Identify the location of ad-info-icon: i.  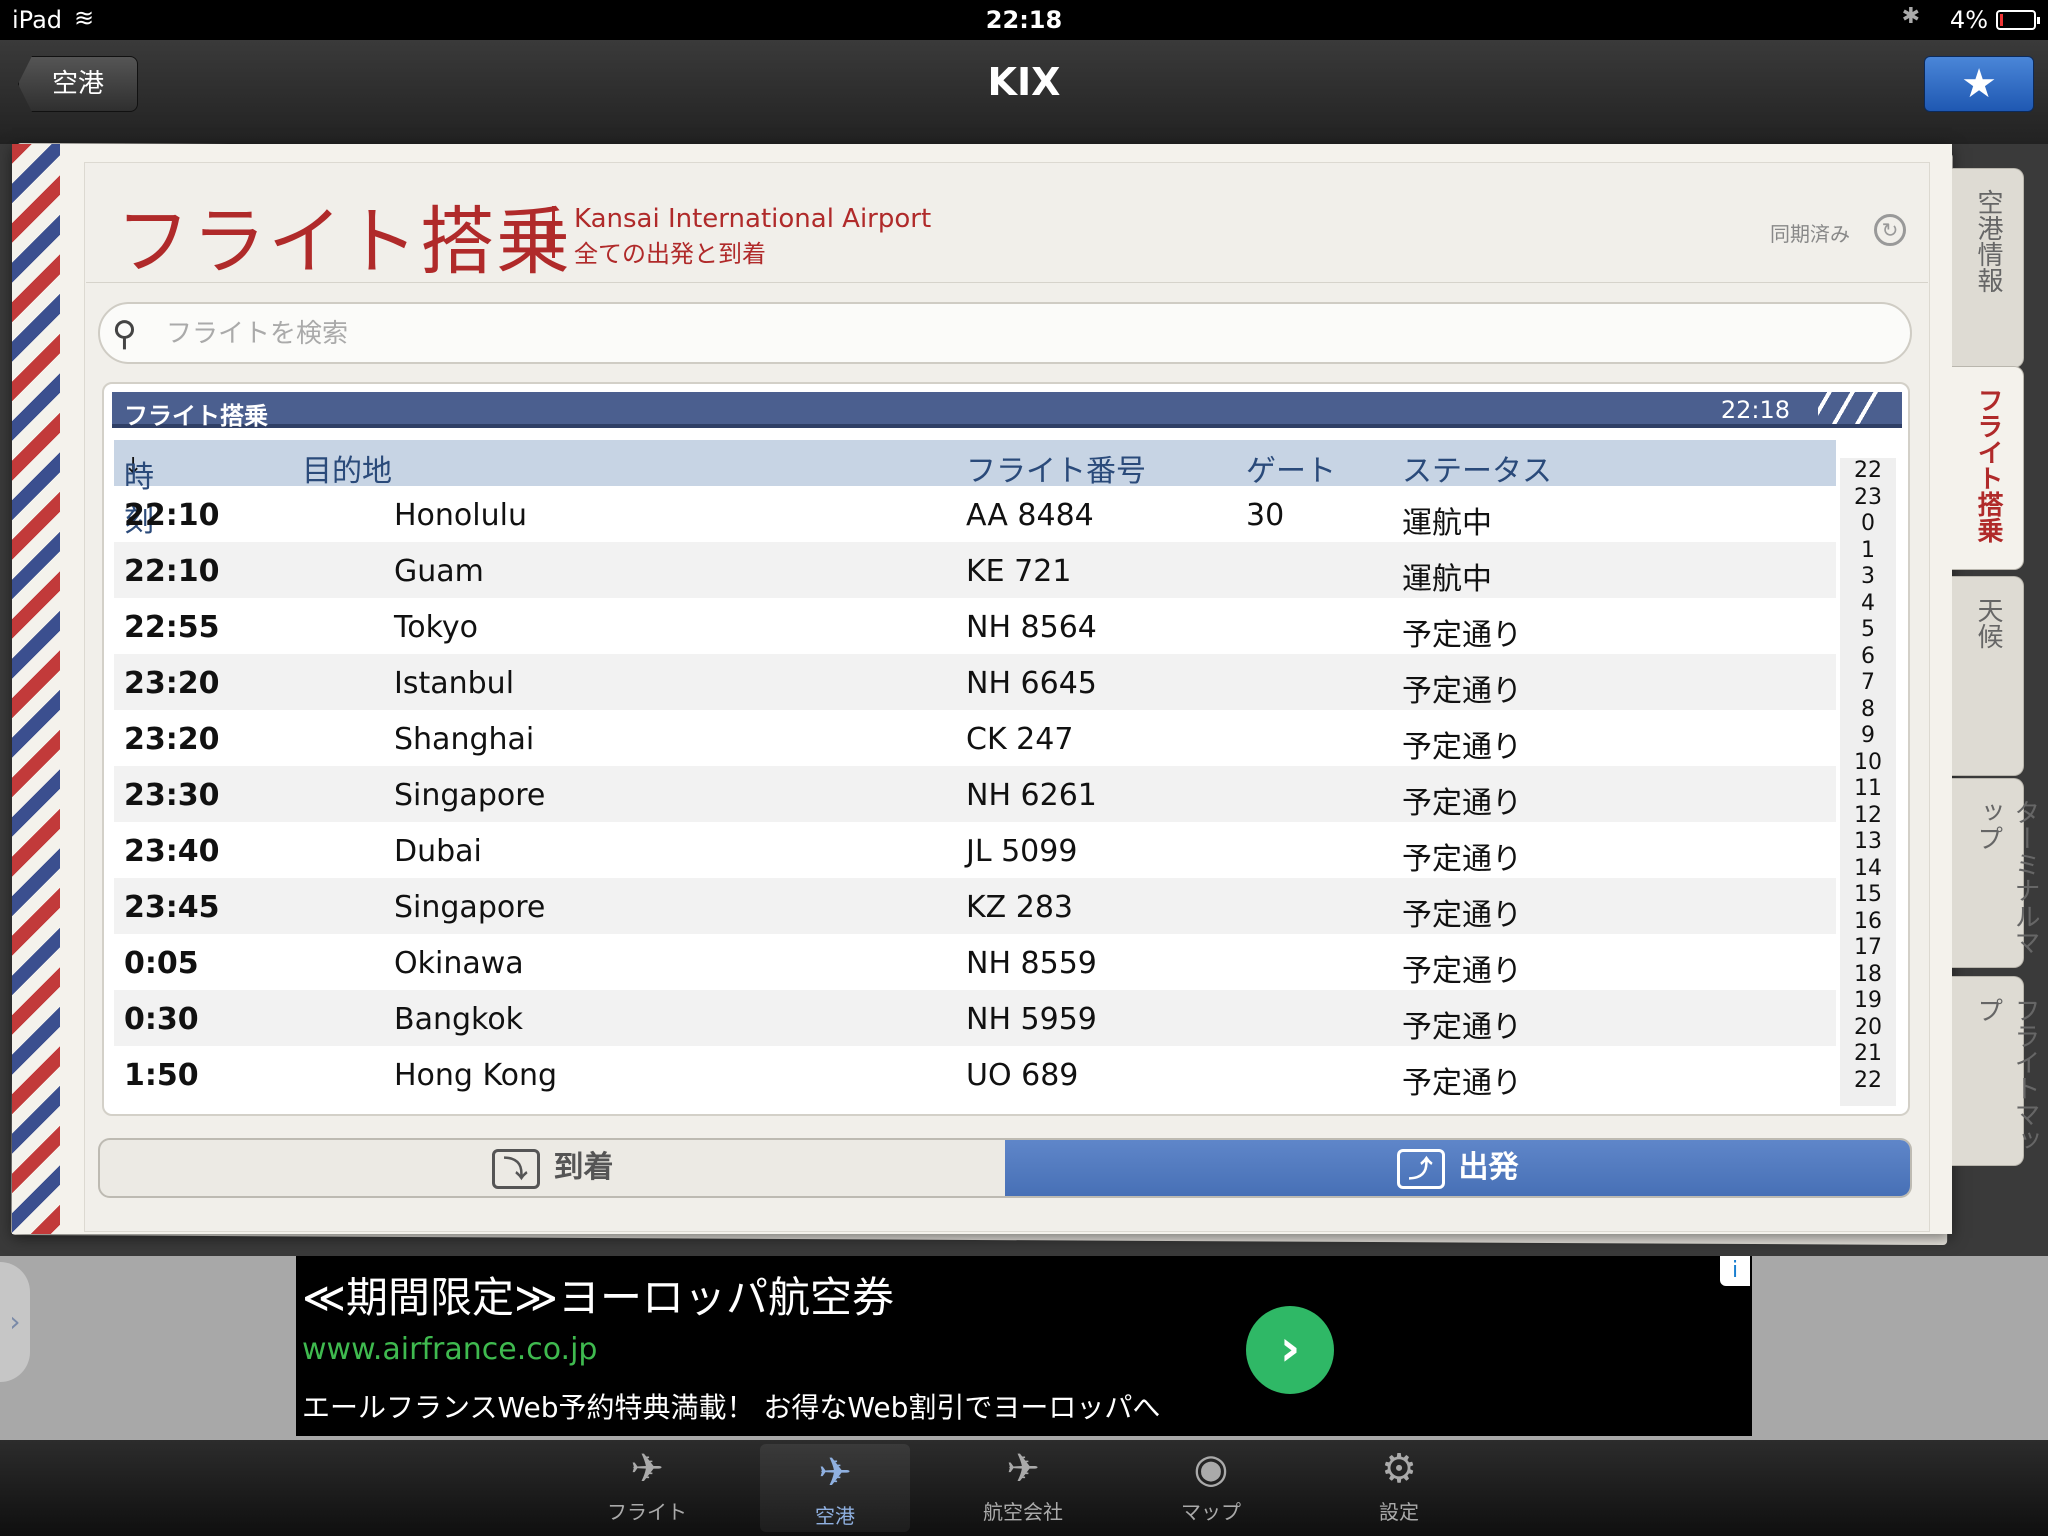
(1735, 1271).